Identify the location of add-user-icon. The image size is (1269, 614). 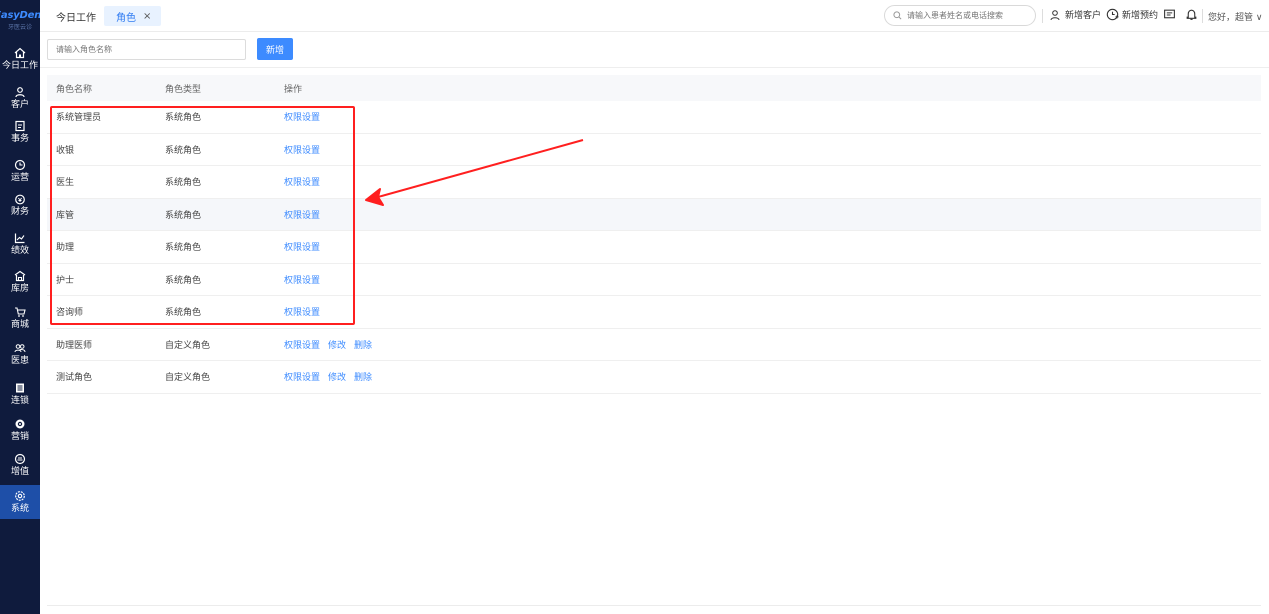
(1055, 14).